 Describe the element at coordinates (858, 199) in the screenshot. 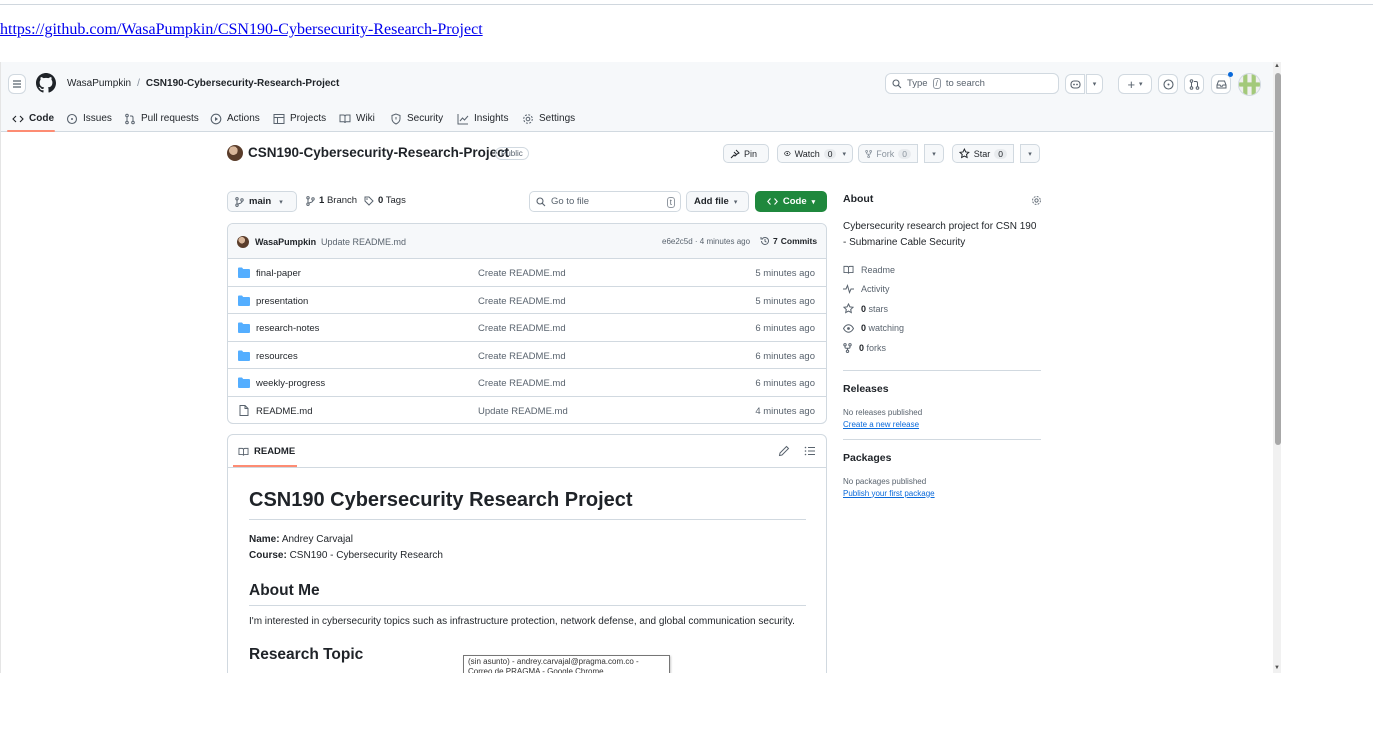

I see `about-title: About` at that location.